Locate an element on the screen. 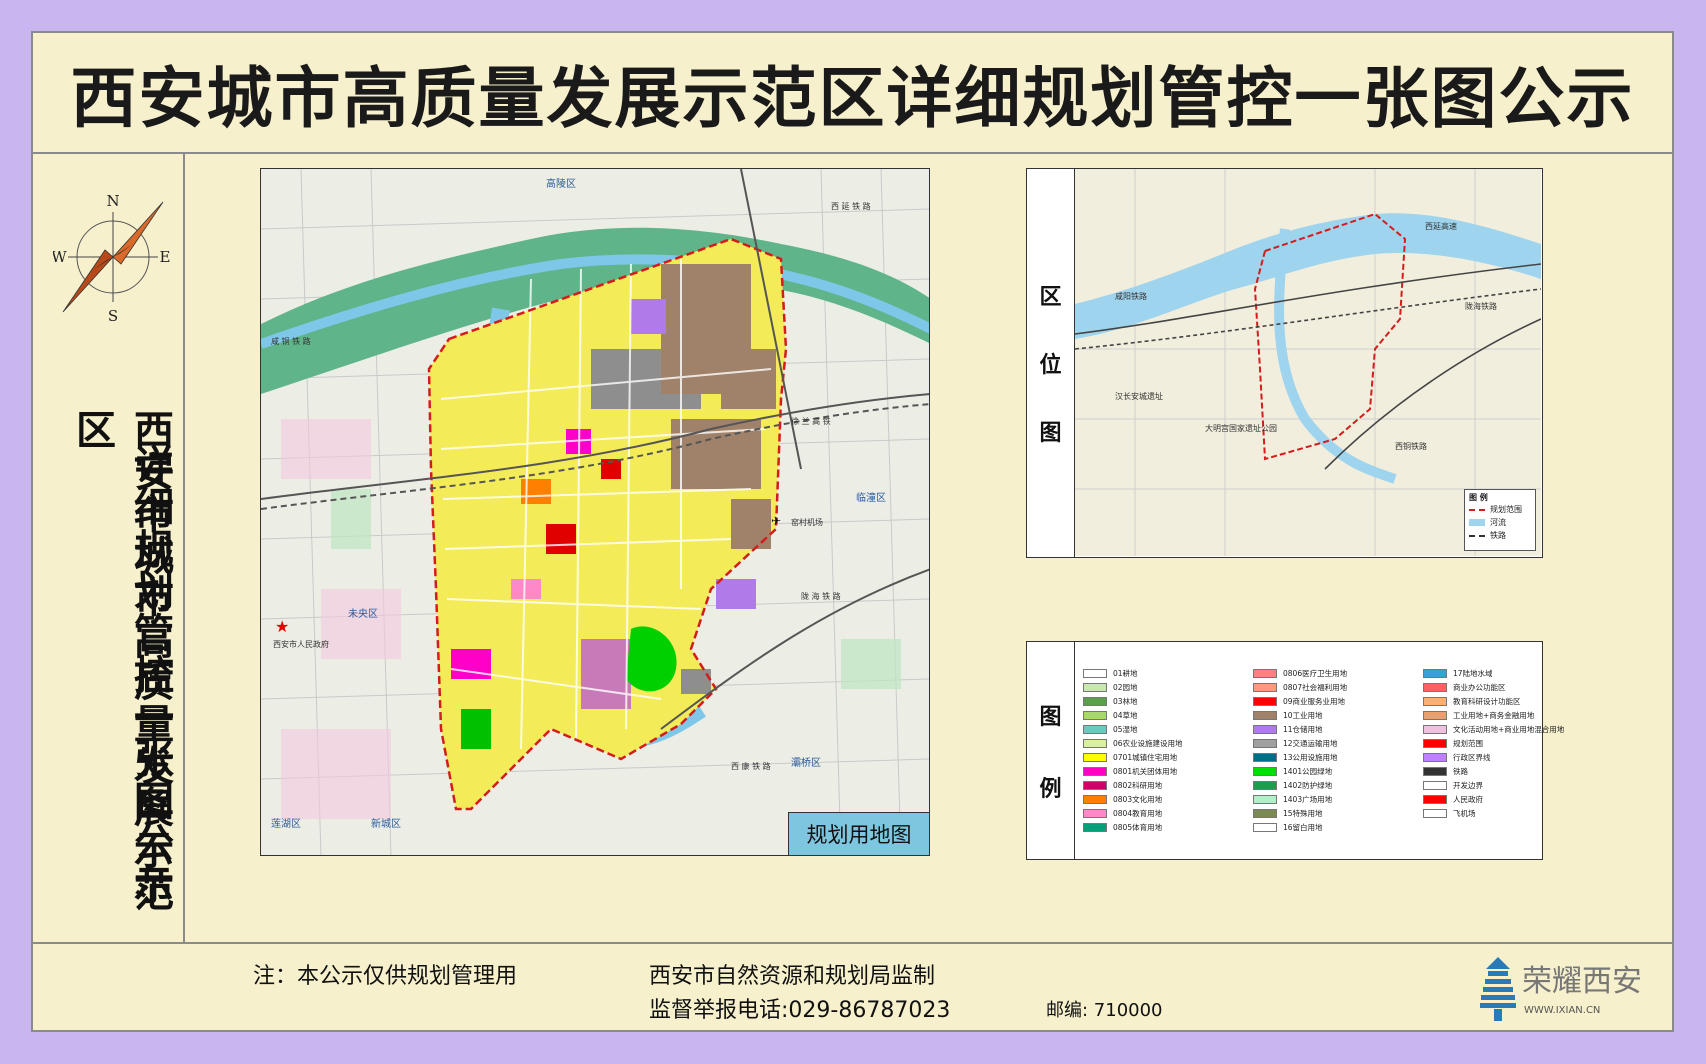 The width and height of the screenshot is (1706, 1064). label-airport: 窑村机场 is located at coordinates (807, 522).